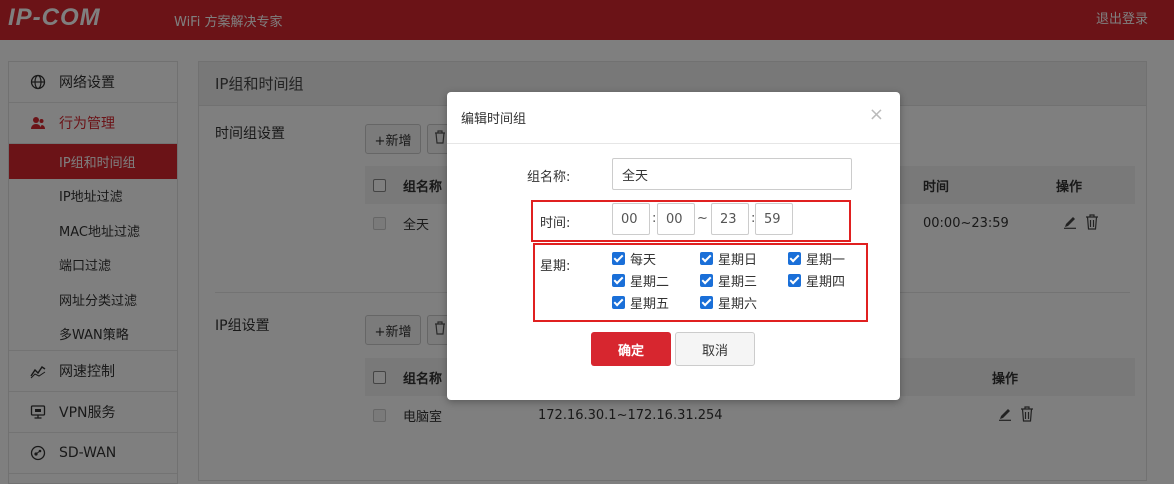  I want to click on checkbox-wednesday: 星期三, so click(728, 280).